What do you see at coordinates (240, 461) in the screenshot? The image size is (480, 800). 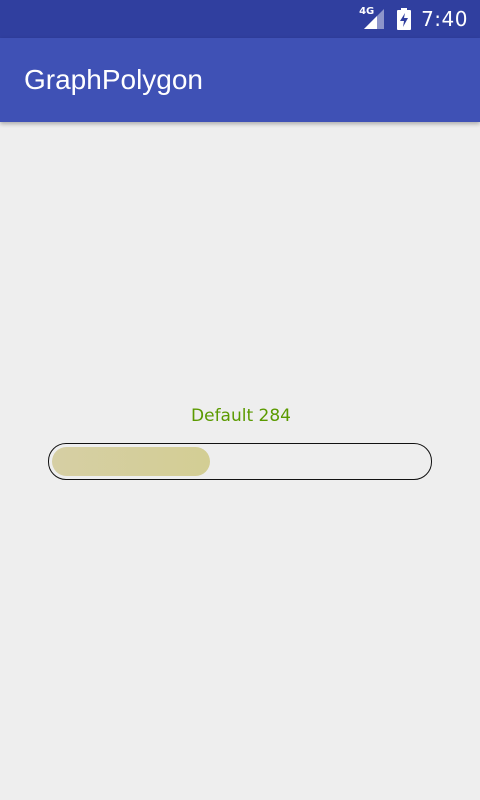 I see `progress-bar` at bounding box center [240, 461].